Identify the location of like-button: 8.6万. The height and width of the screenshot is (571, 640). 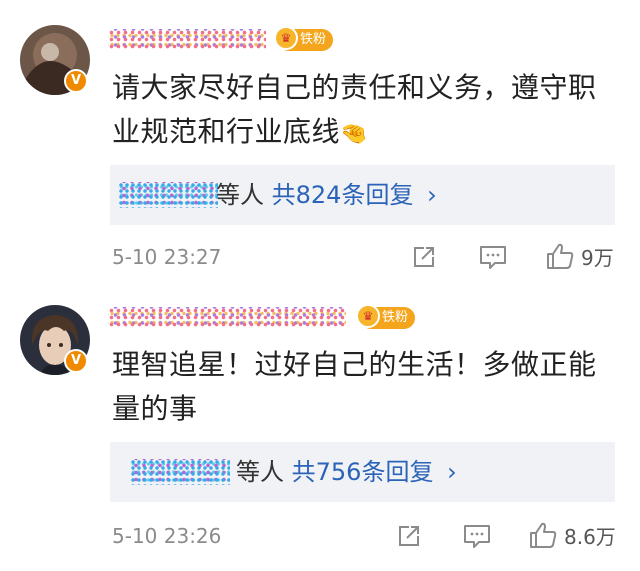
(572, 535).